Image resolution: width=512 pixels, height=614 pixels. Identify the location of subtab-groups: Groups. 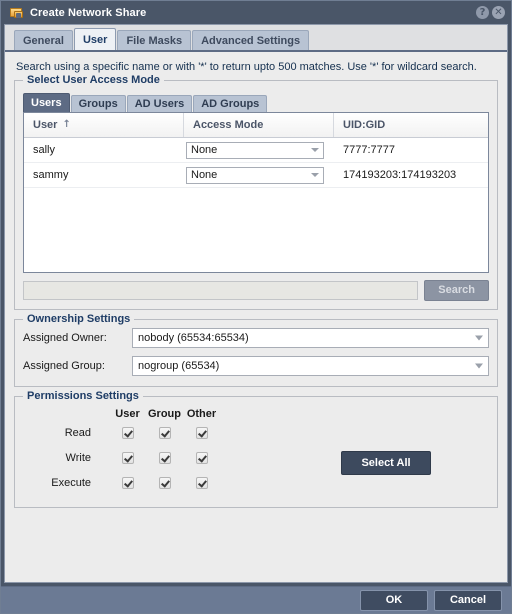
(98, 103).